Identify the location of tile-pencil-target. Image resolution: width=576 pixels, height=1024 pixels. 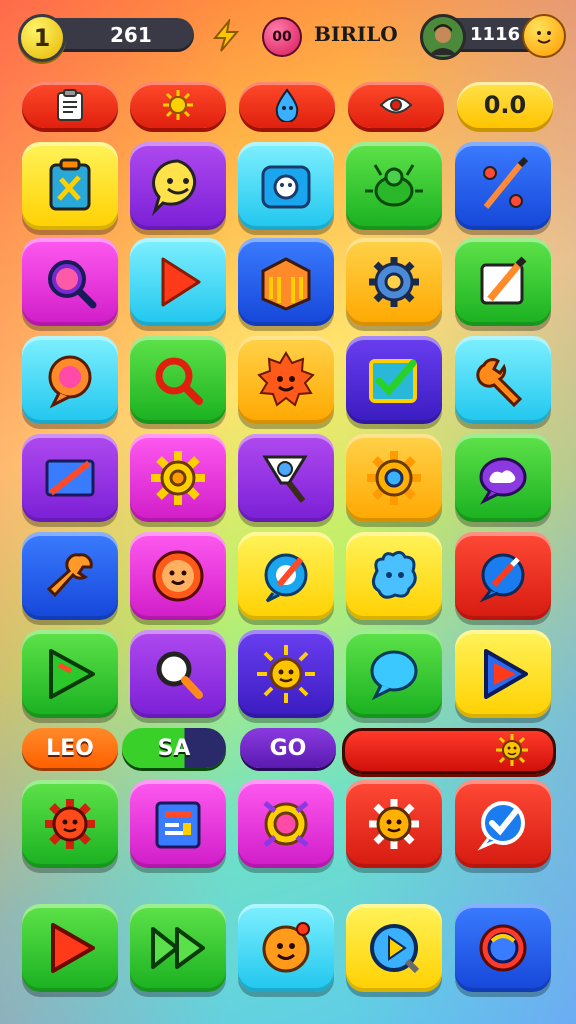
(286, 576).